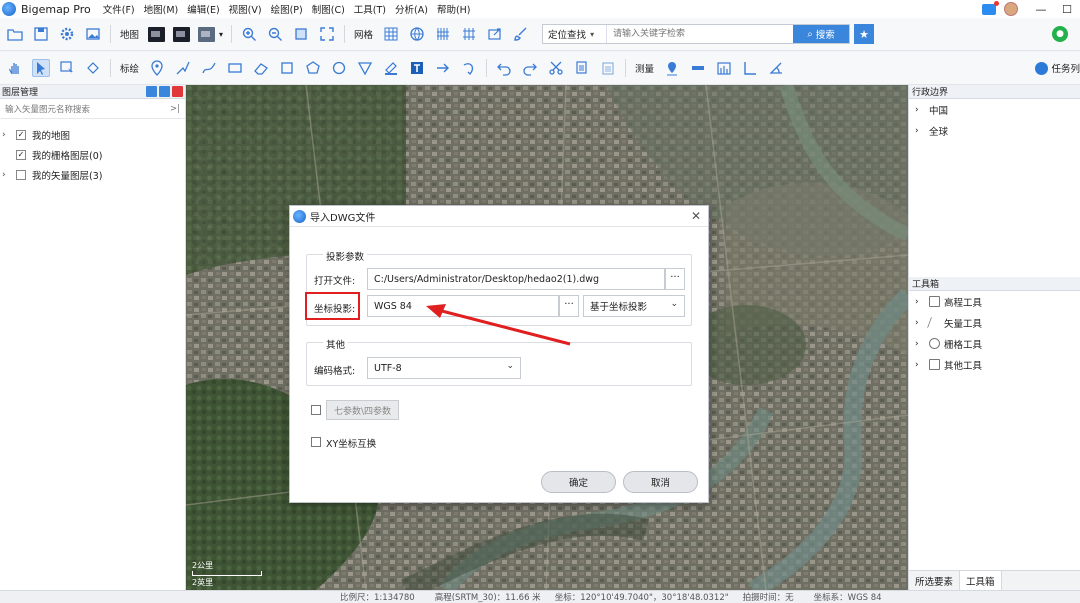  What do you see at coordinates (177, 91) in the screenshot?
I see `close-icon` at bounding box center [177, 91].